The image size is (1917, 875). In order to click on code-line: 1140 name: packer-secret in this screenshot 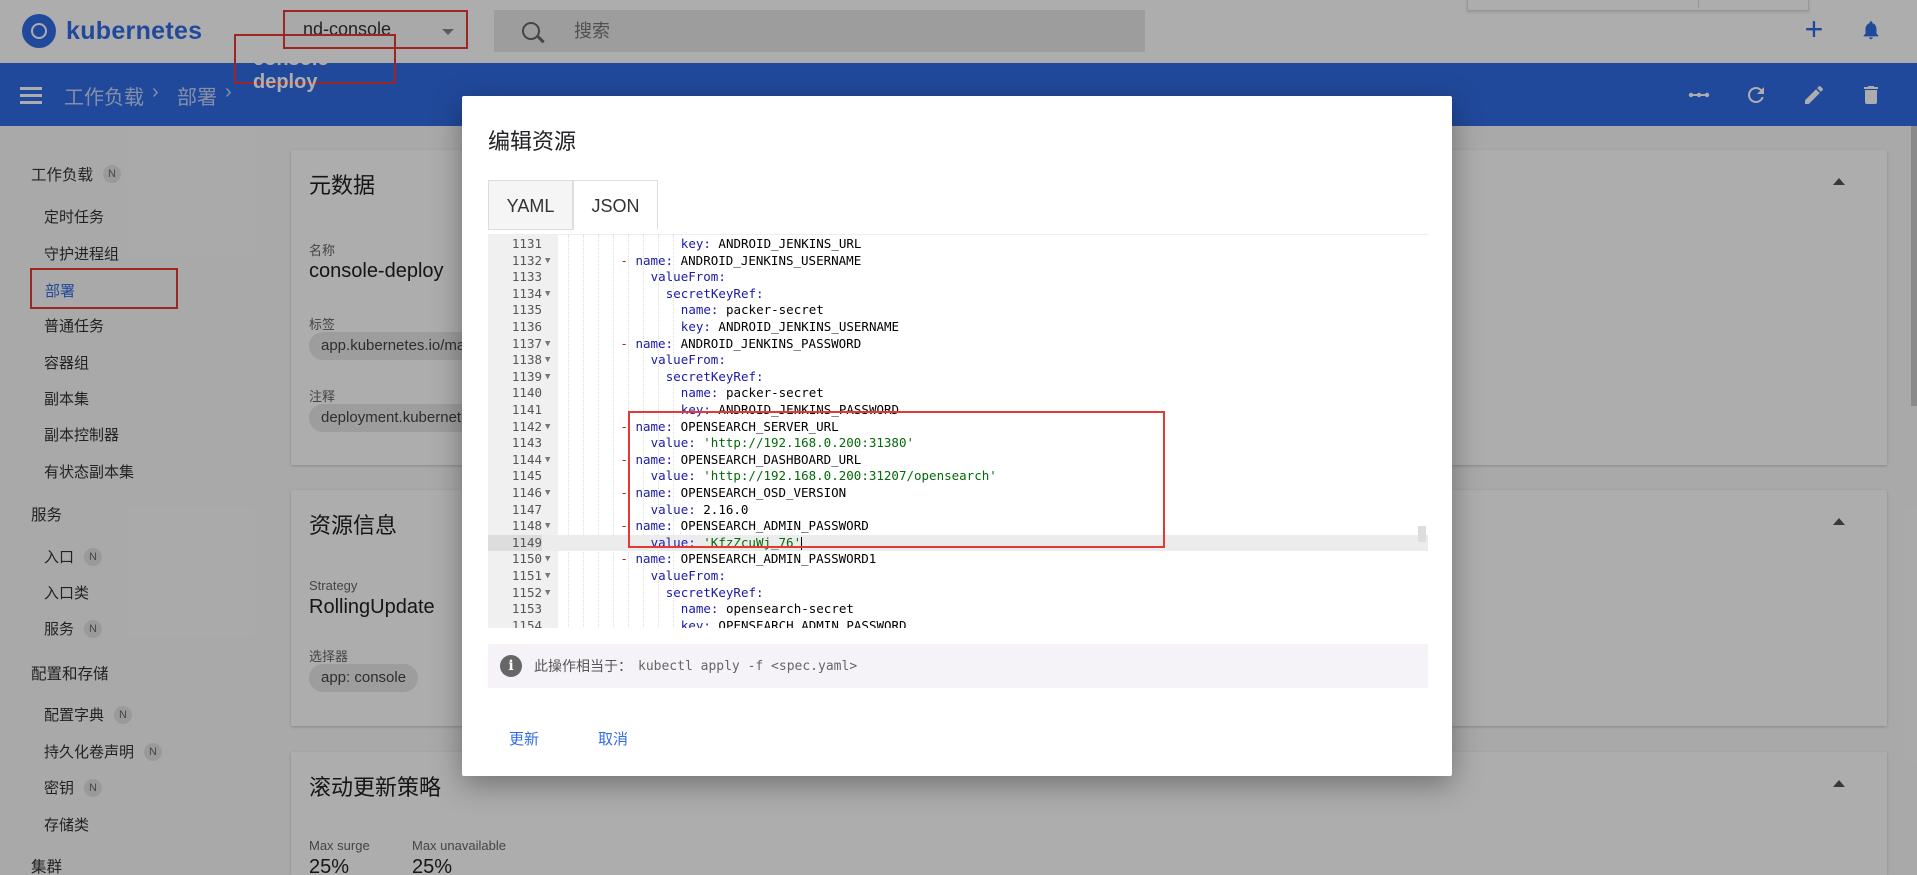, I will do `click(958, 393)`.